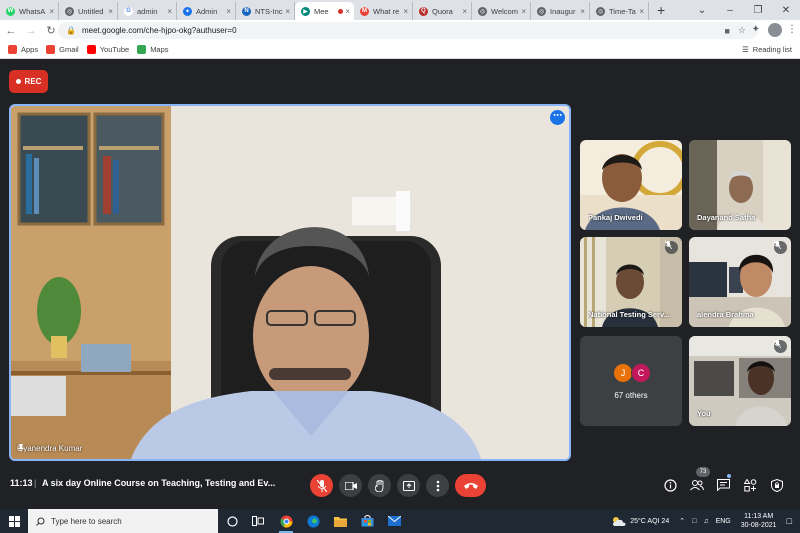 Image resolution: width=800 pixels, height=533 pixels. What do you see at coordinates (31, 31) in the screenshot?
I see `forward-button: →` at bounding box center [31, 31].